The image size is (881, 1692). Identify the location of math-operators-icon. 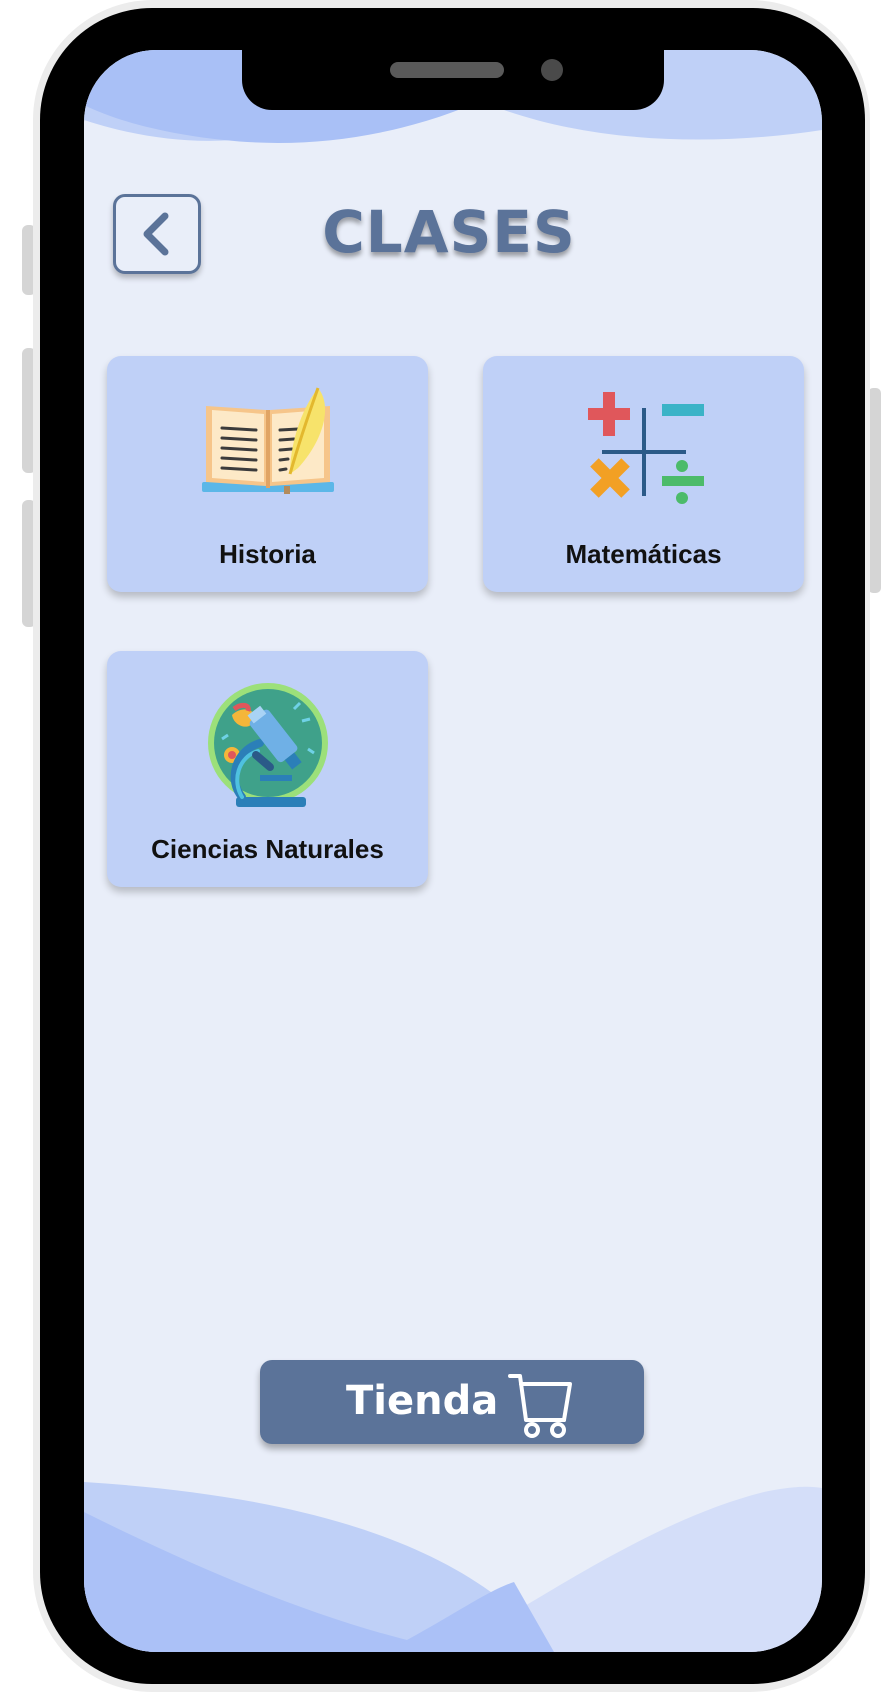
(645, 448).